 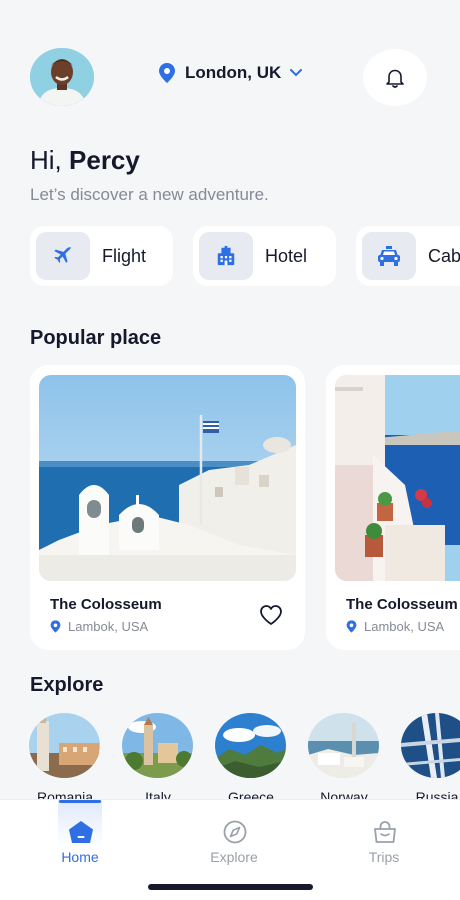 I want to click on category-label: Hotel, so click(x=286, y=255).